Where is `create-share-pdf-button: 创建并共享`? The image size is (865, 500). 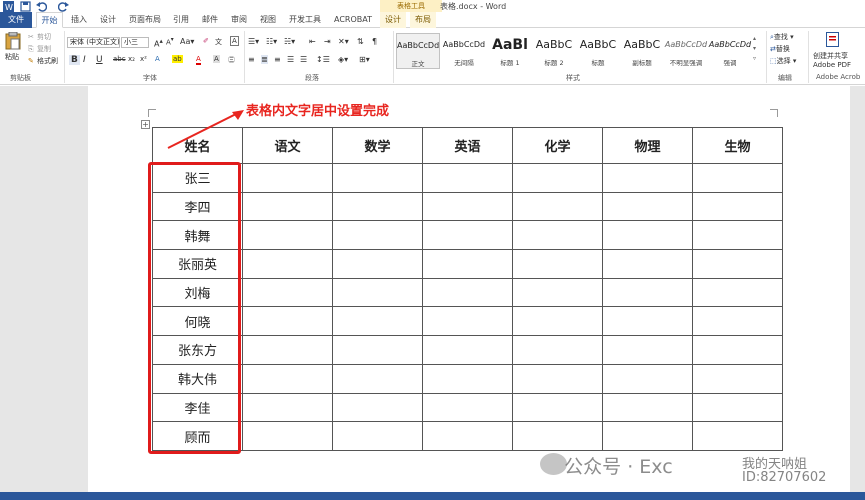 create-share-pdf-button: 创建并共享 is located at coordinates (830, 56).